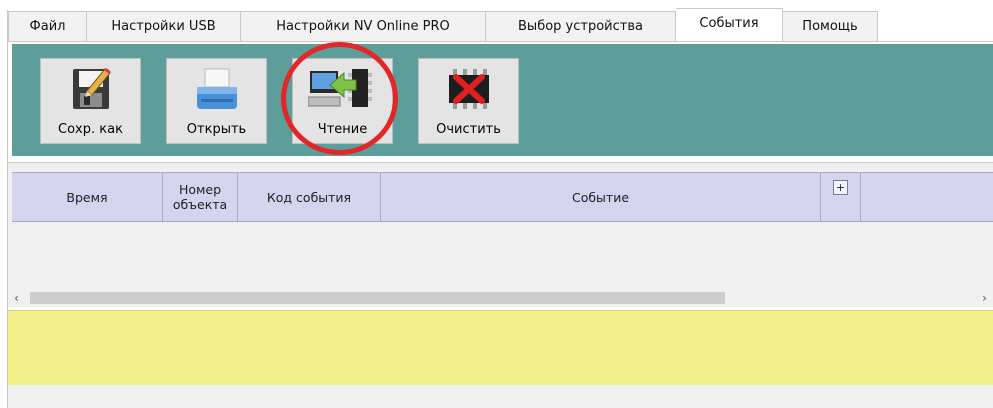 This screenshot has height=408, width=993. Describe the element at coordinates (927, 197) in the screenshot. I see `column-header-filler` at that location.